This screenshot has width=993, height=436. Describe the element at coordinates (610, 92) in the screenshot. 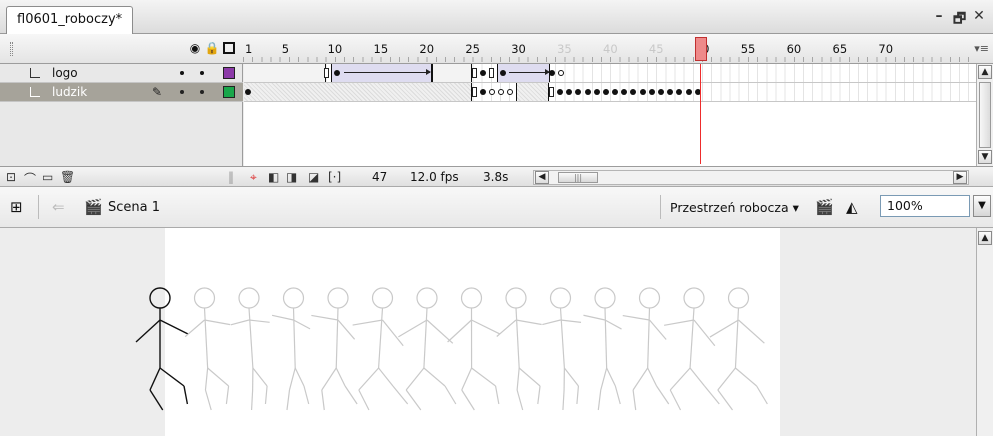

I see `frame-row-ludzik` at that location.